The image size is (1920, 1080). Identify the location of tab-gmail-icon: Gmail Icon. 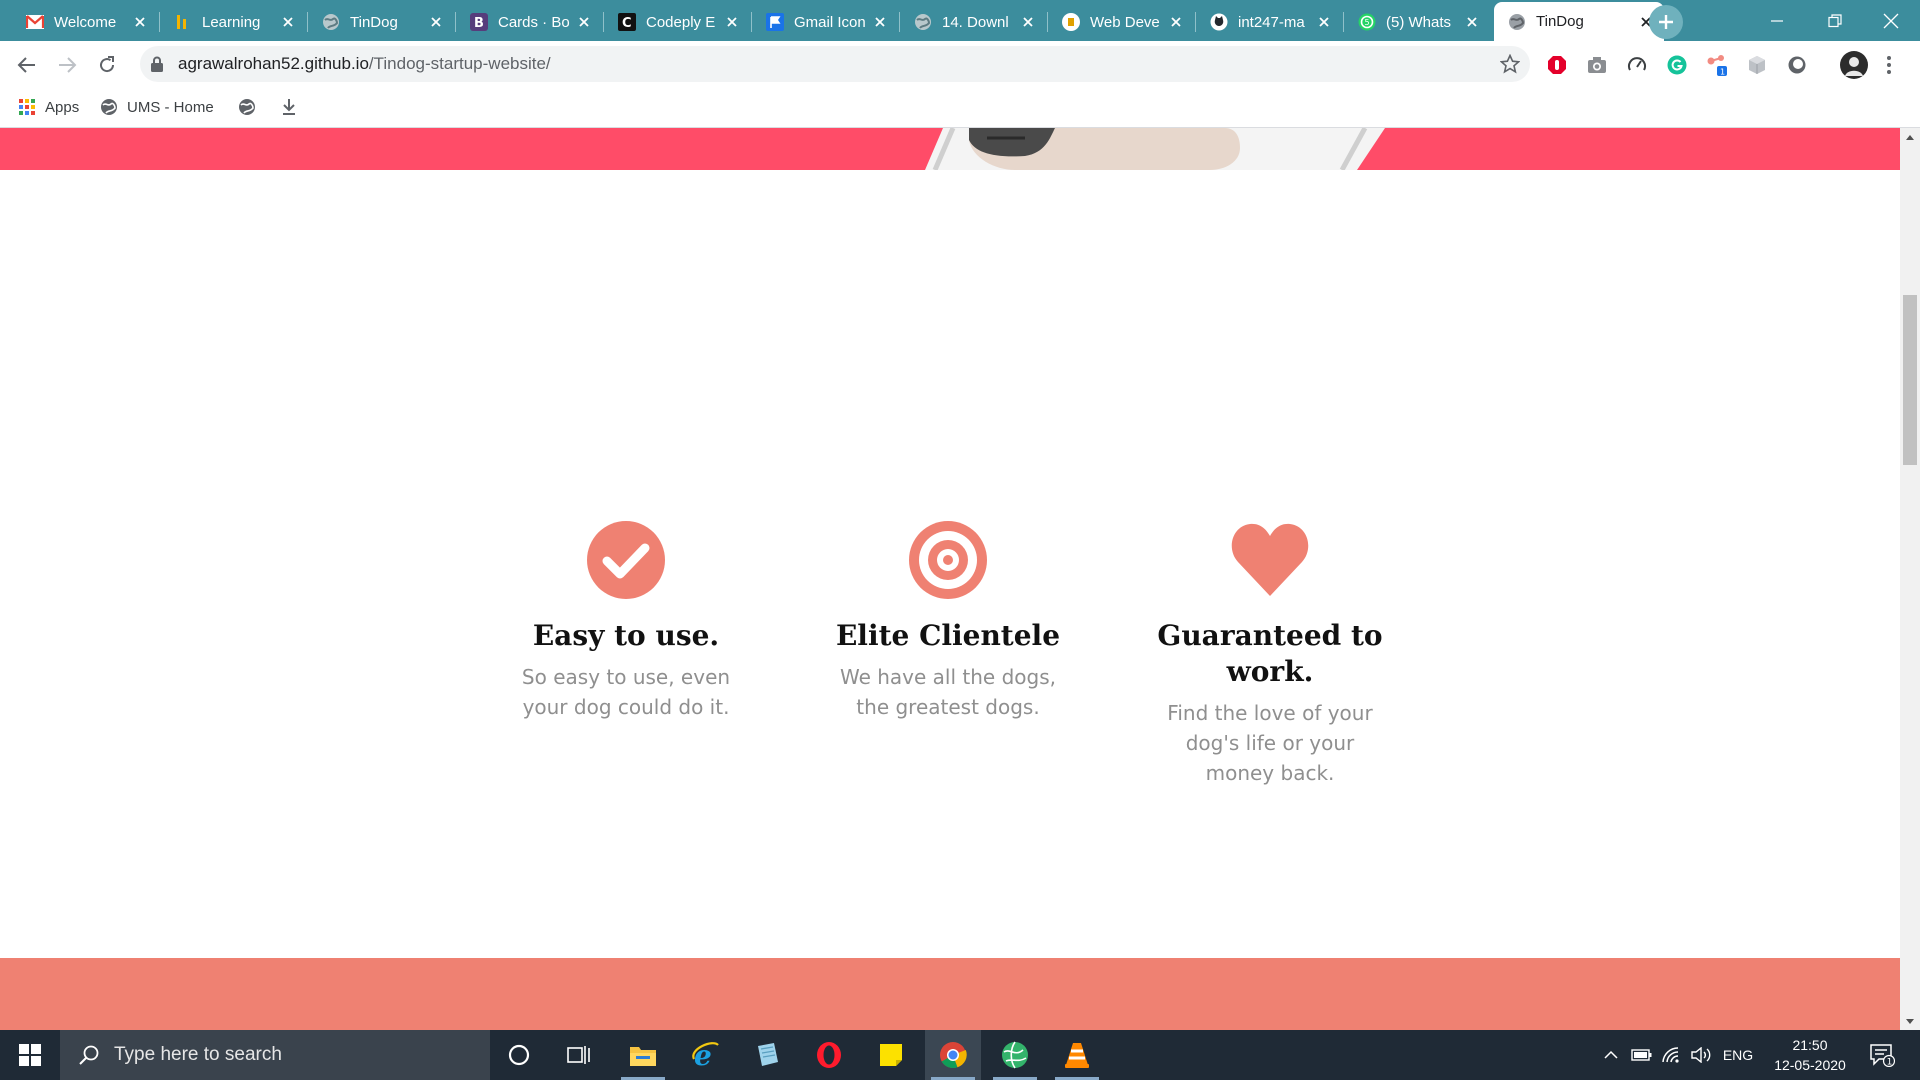
(825, 22).